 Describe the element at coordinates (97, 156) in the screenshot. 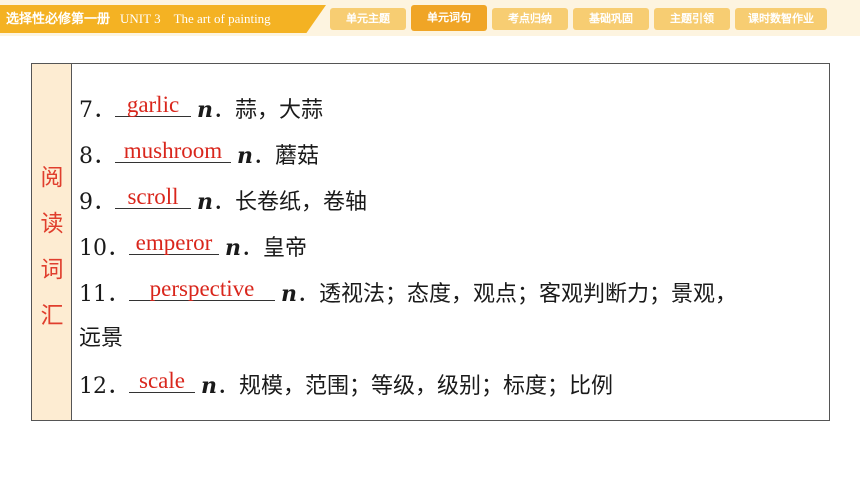

I see `entry-number: 8．` at that location.